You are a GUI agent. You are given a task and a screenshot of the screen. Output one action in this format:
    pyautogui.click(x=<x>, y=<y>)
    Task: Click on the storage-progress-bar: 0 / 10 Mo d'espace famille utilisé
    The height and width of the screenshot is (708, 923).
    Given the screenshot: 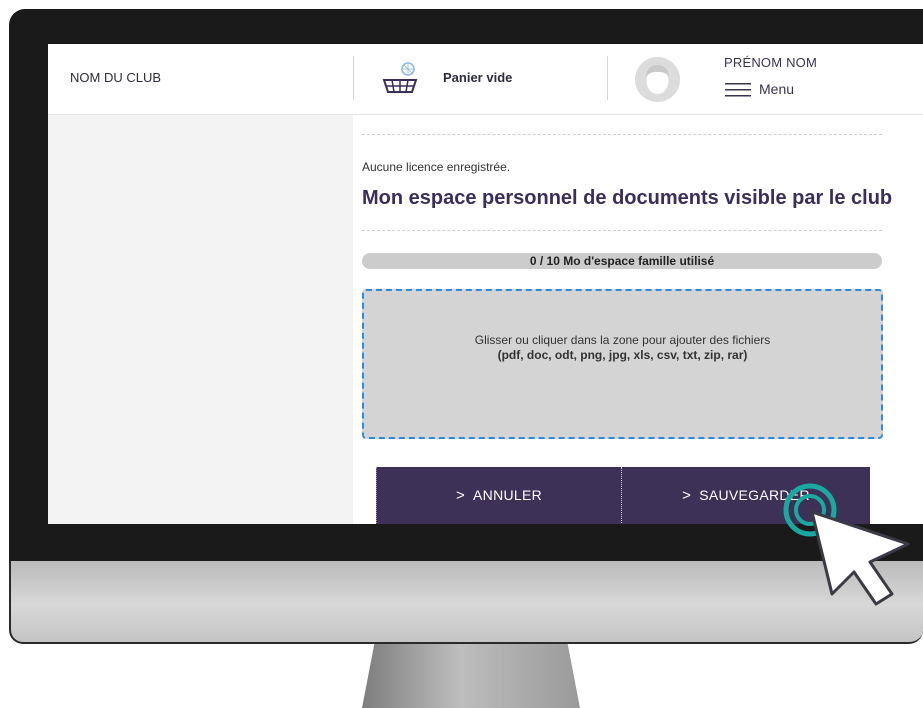 What is the action you would take?
    pyautogui.click(x=622, y=261)
    